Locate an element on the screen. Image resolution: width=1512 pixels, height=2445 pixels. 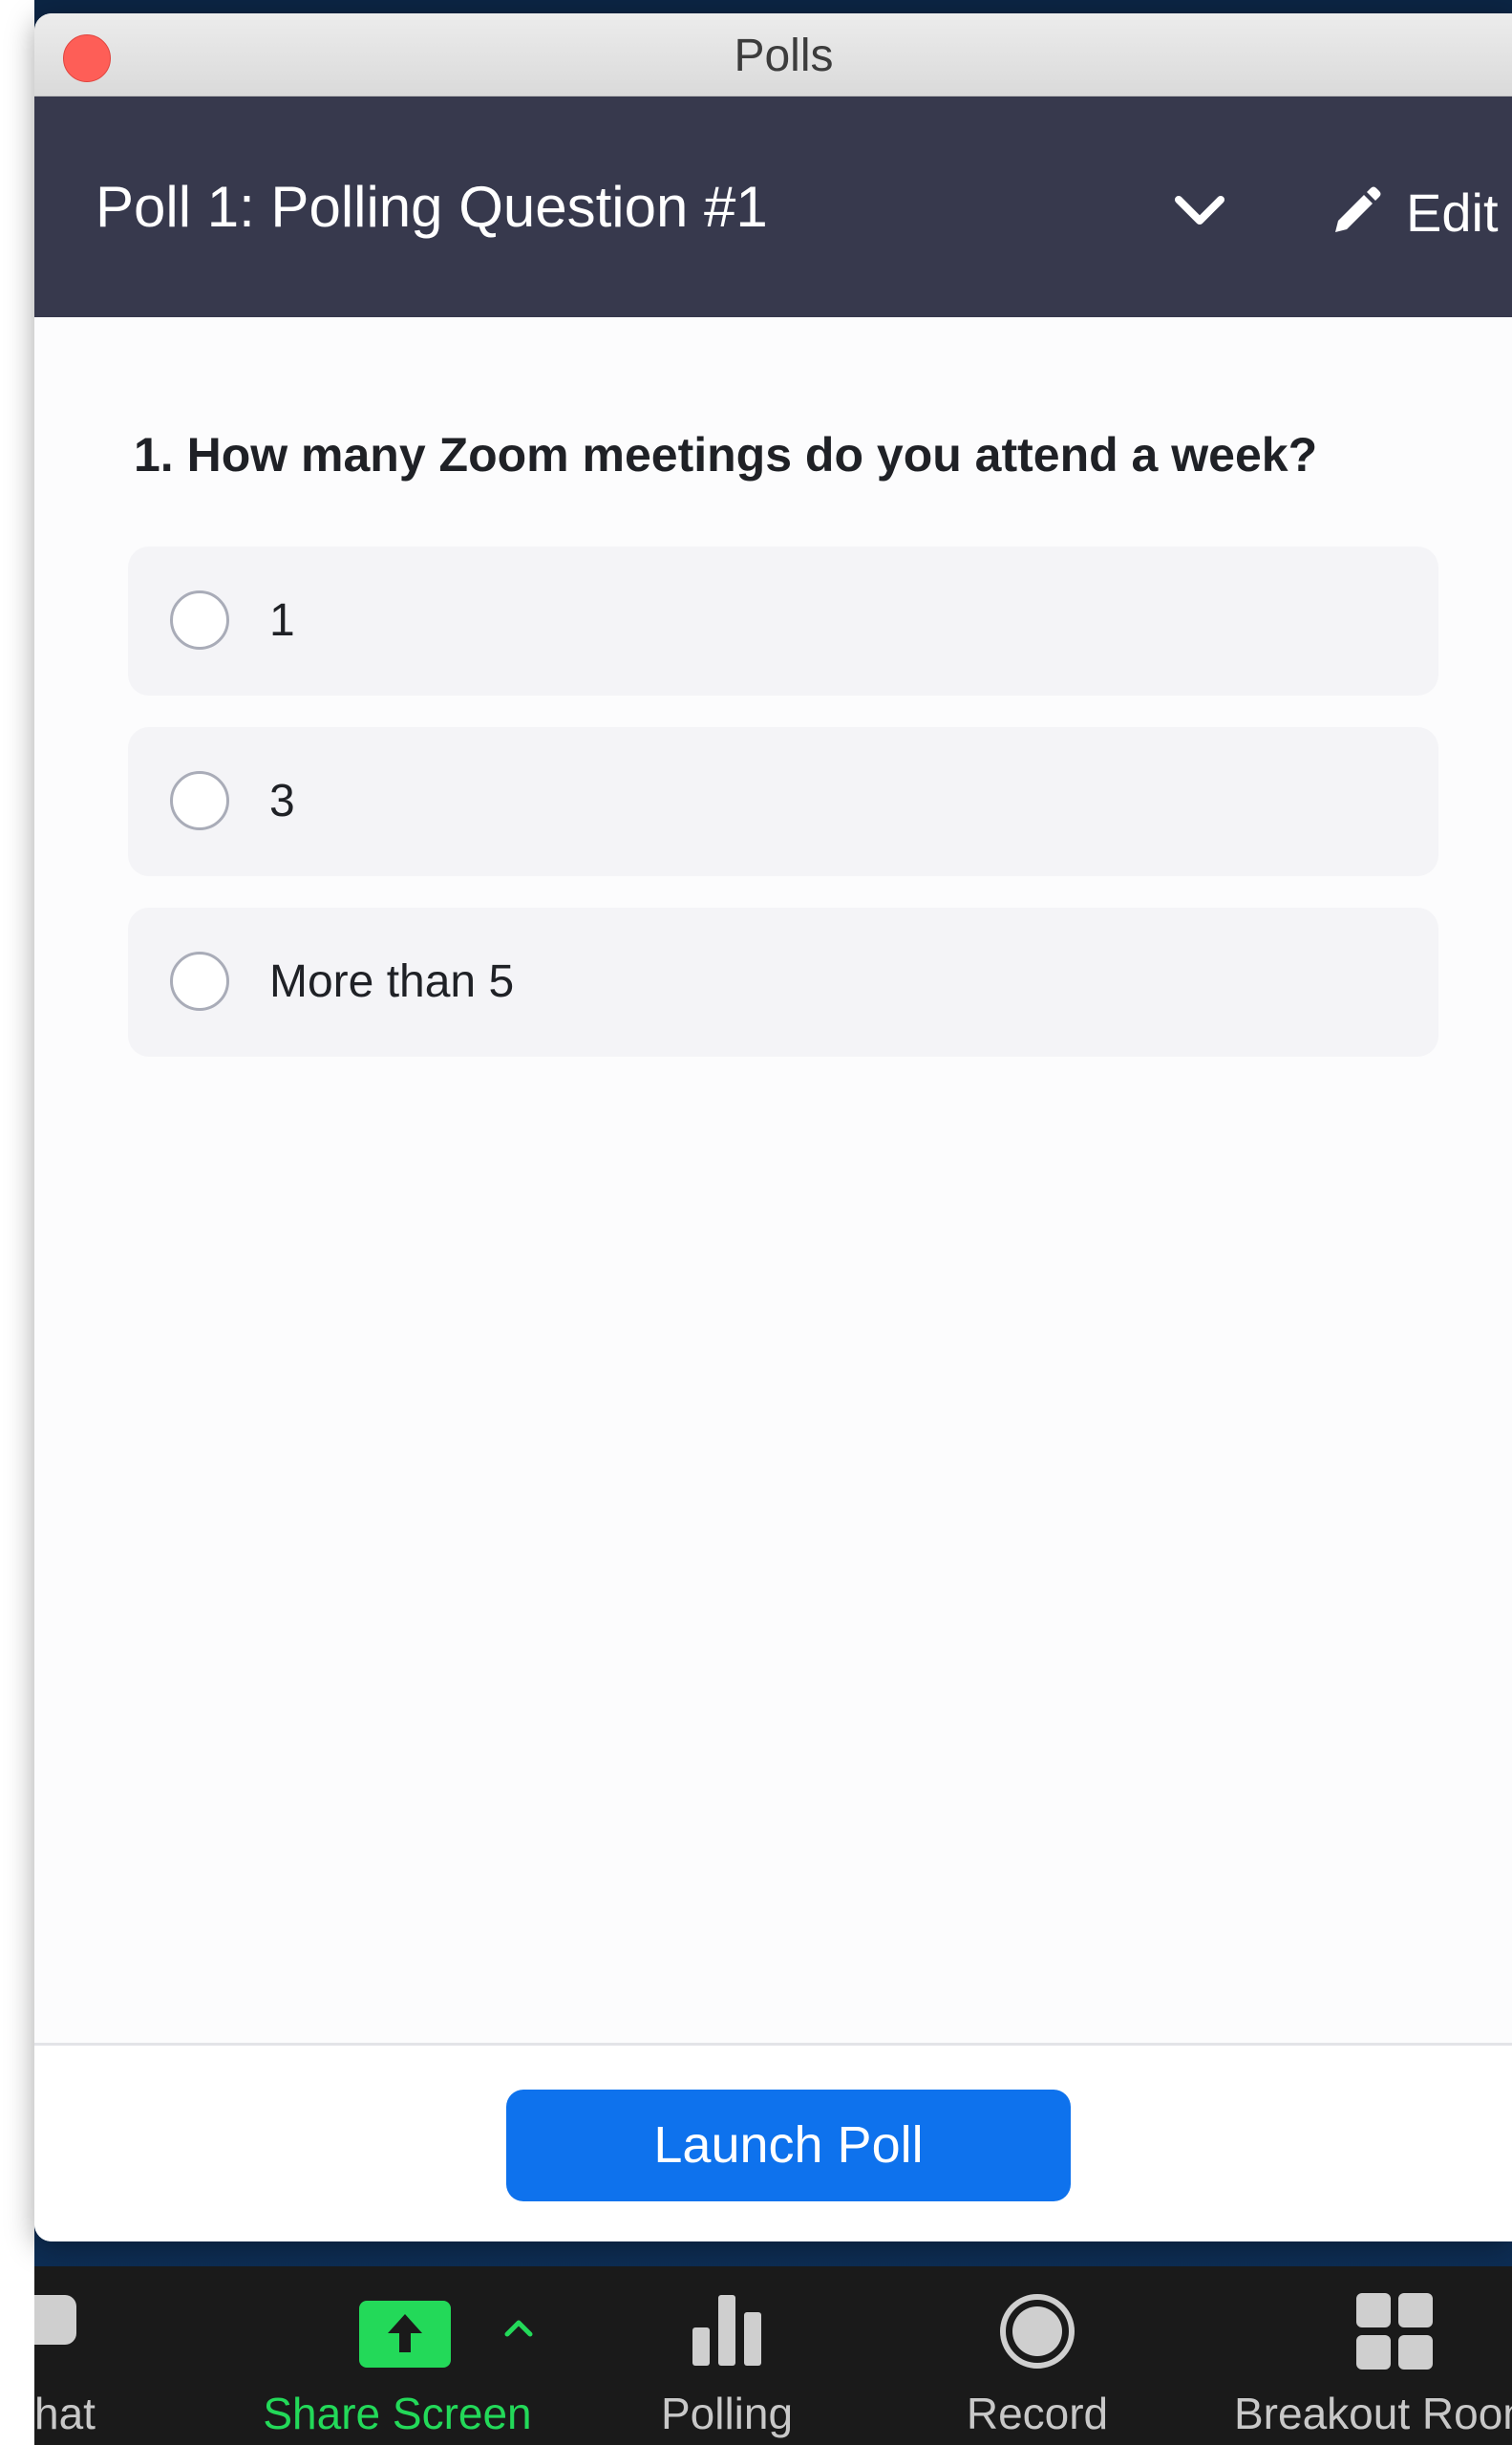
window-titlebar: Polls is located at coordinates (773, 55).